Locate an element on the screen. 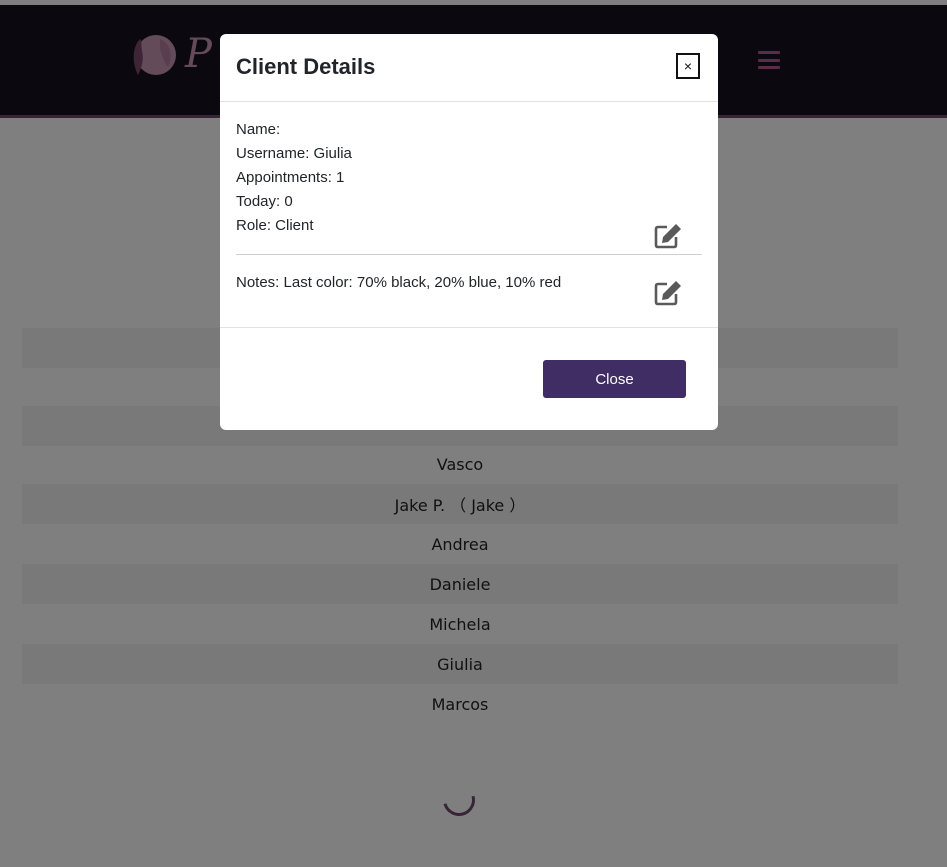 The height and width of the screenshot is (867, 947). modal-footer-divider is located at coordinates (469, 327).